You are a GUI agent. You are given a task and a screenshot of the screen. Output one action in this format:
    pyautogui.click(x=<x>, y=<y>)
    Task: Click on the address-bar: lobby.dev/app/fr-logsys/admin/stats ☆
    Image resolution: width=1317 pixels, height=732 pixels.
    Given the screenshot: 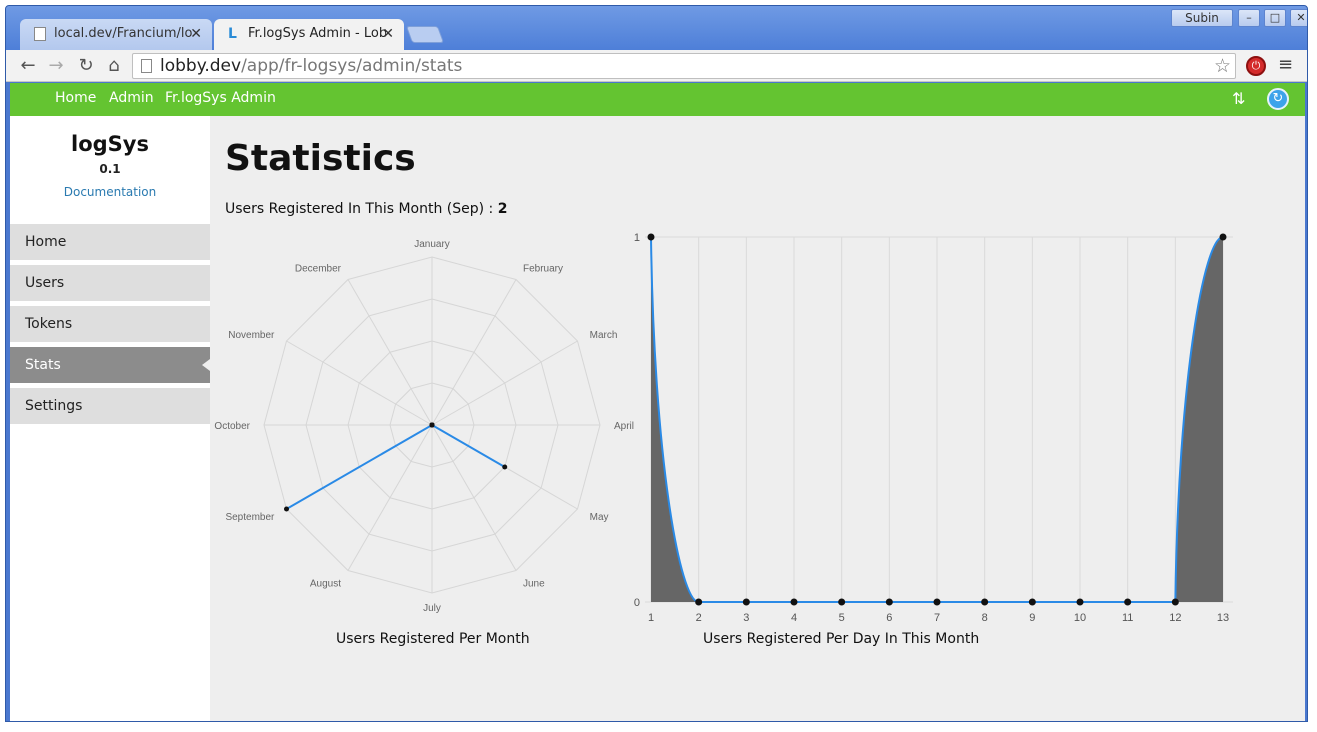 What is the action you would take?
    pyautogui.click(x=684, y=66)
    